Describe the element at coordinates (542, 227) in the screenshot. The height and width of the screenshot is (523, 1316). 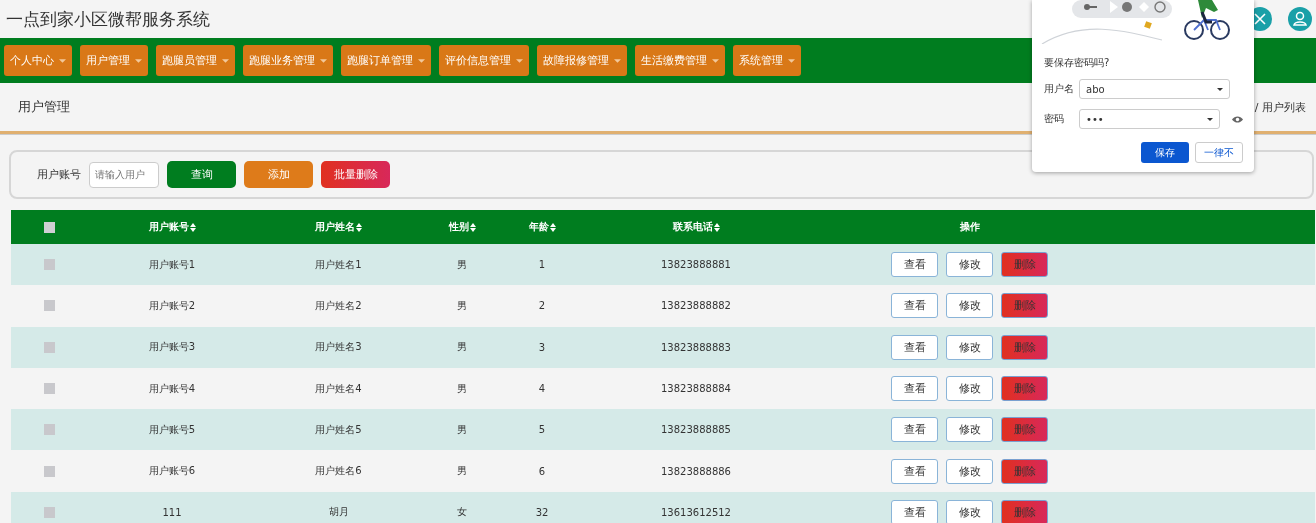
I see `column-header: 年龄` at that location.